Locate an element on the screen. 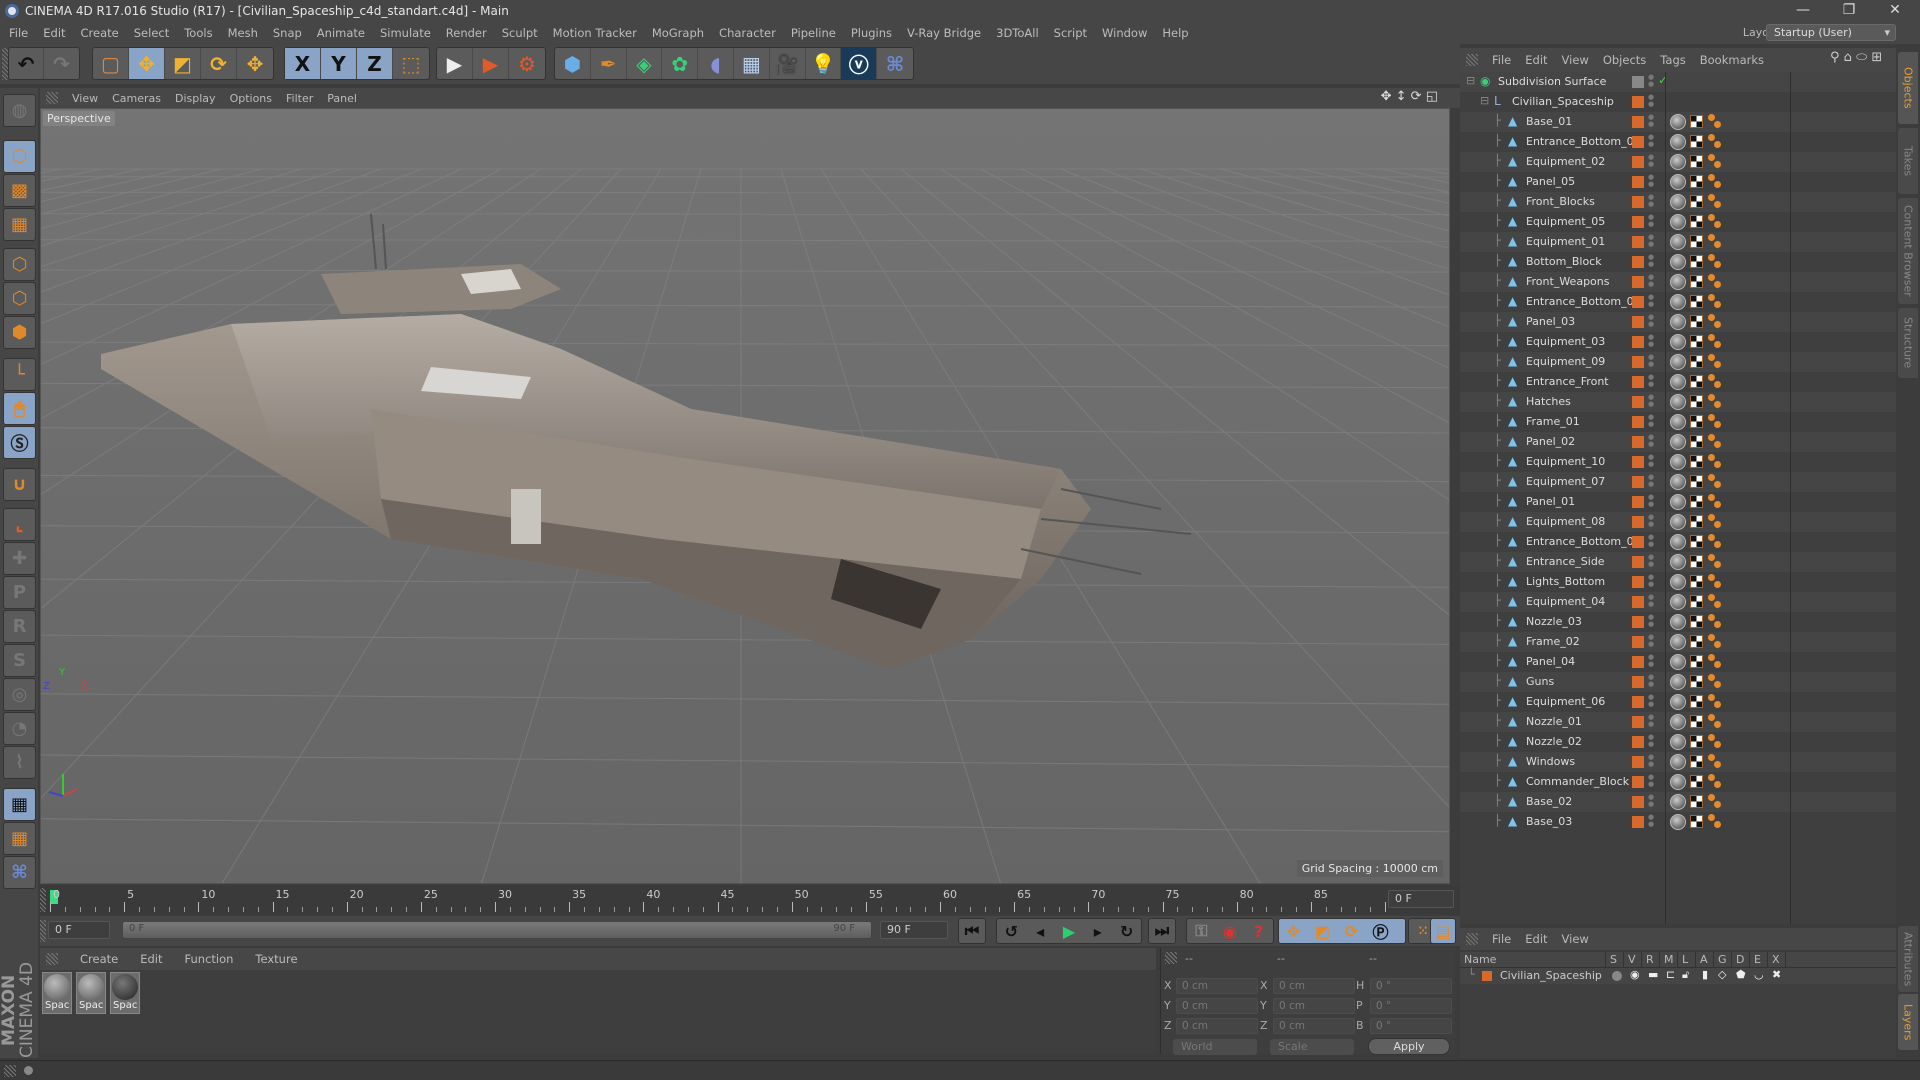 The width and height of the screenshot is (1920, 1080). workplane-rotate-button: ▦ is located at coordinates (19, 838).